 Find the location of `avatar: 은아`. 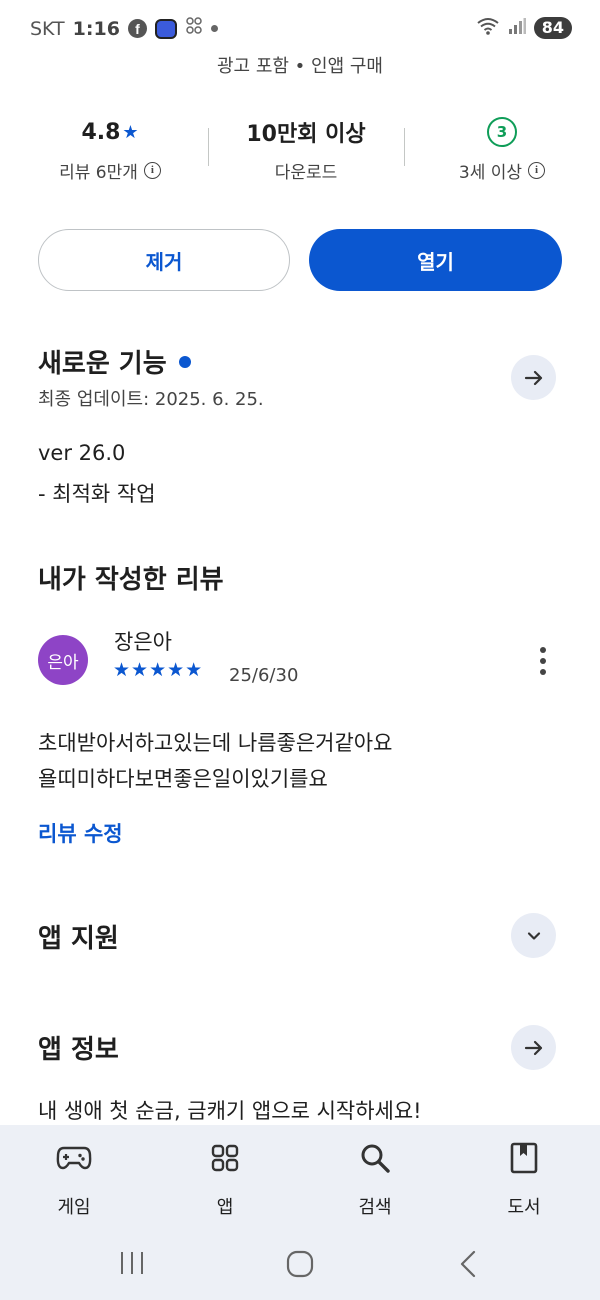

avatar: 은아 is located at coordinates (63, 660).